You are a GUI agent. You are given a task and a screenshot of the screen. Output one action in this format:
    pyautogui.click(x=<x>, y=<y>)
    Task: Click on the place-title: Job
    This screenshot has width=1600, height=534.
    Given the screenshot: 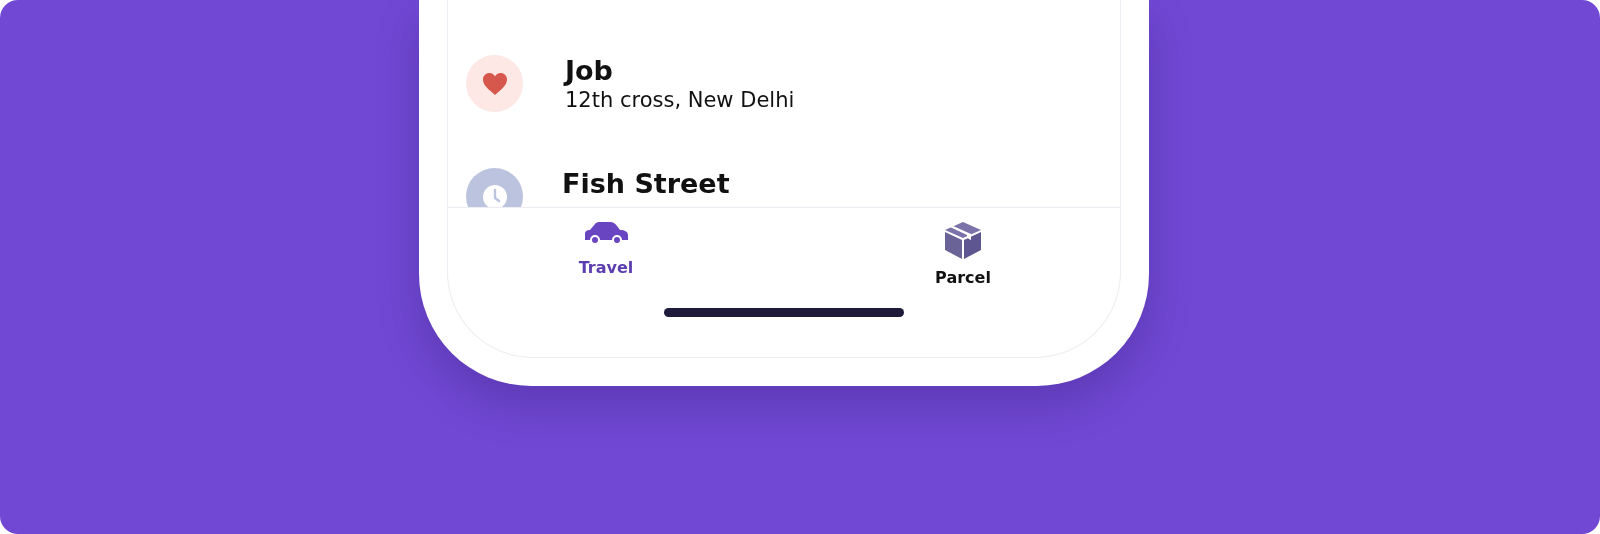 What is the action you would take?
    pyautogui.click(x=589, y=71)
    